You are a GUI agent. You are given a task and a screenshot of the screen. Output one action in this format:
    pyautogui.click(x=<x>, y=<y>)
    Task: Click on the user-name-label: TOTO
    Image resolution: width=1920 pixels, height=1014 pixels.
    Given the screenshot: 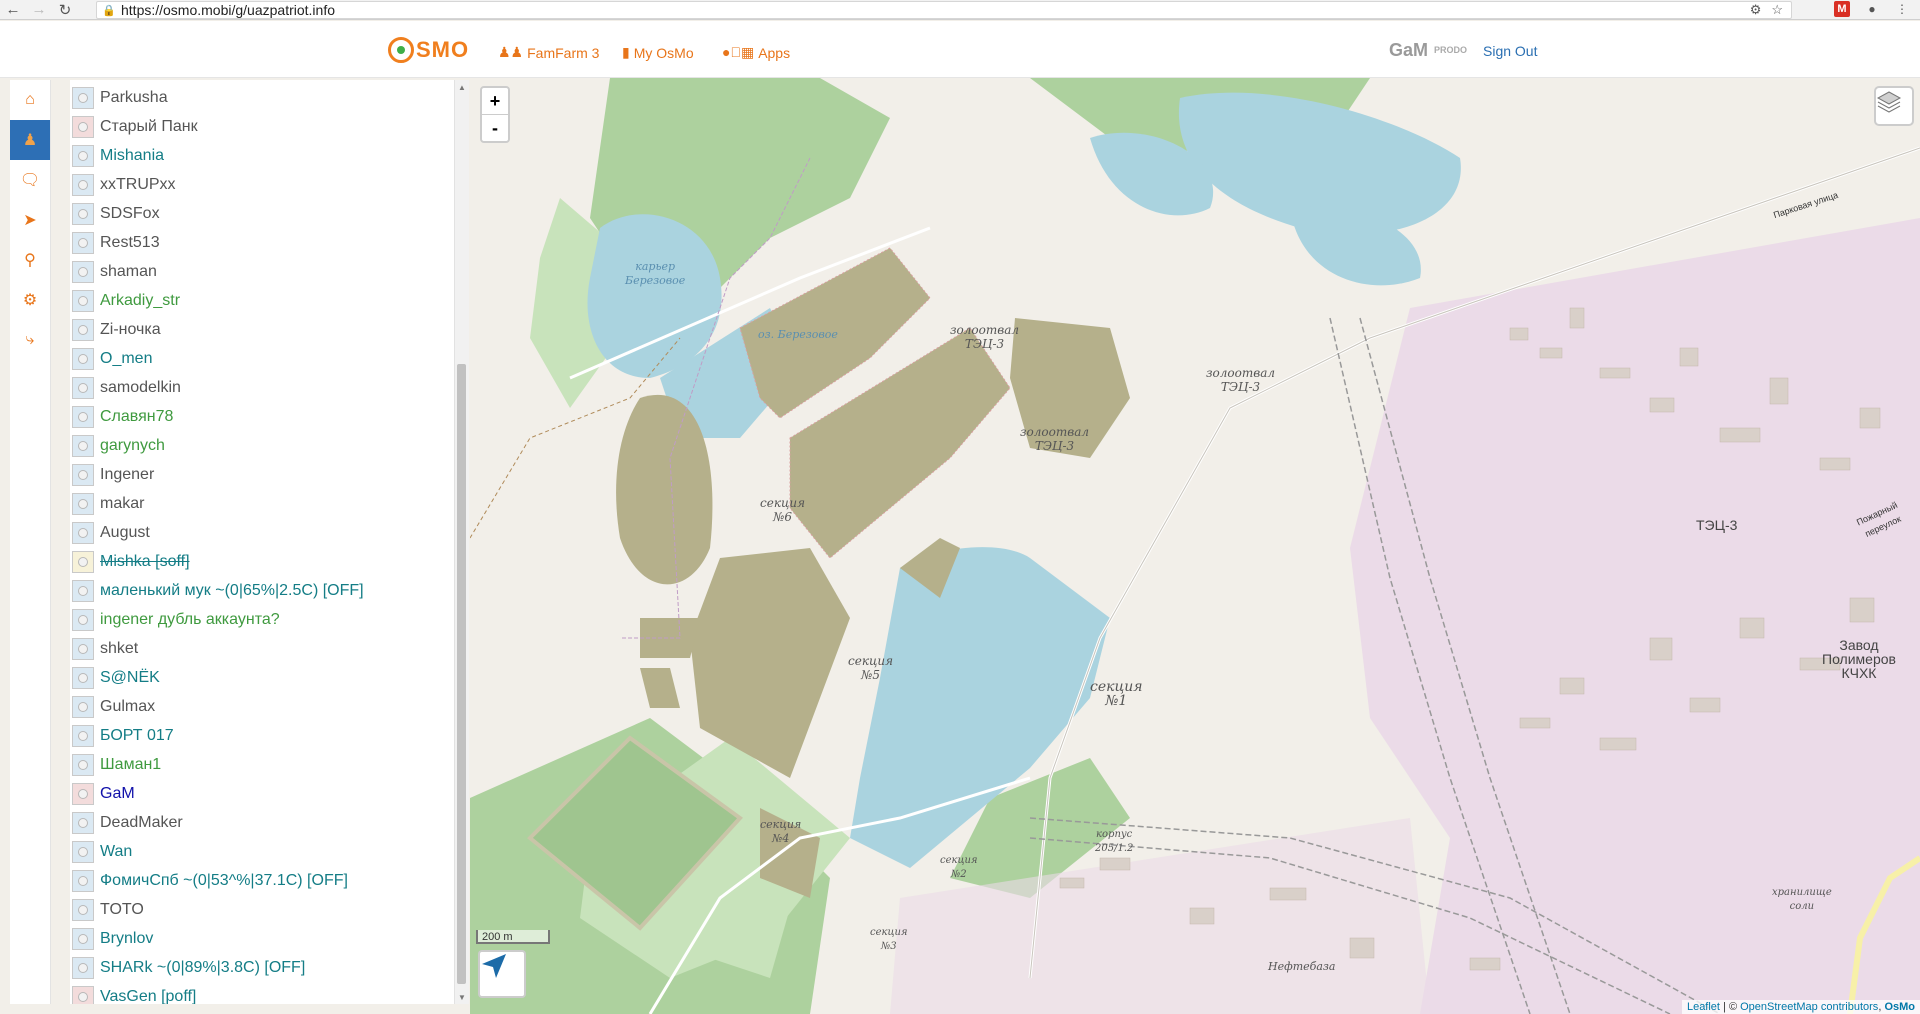 What is the action you would take?
    pyautogui.click(x=122, y=910)
    